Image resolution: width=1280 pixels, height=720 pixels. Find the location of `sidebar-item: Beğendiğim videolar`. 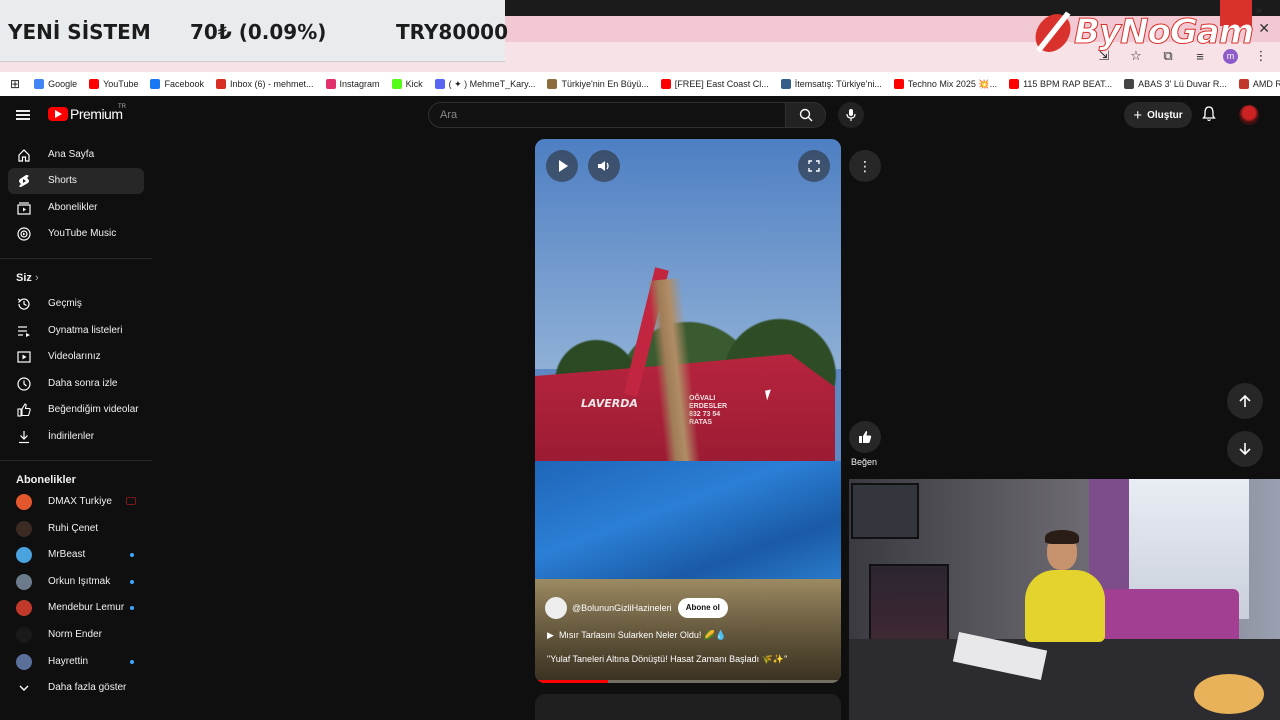

sidebar-item: Beğendiğim videolar is located at coordinates (76, 410).